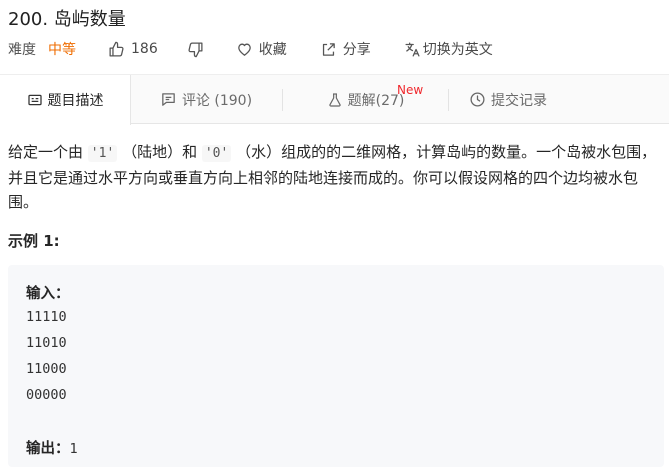 The height and width of the screenshot is (467, 669). What do you see at coordinates (46, 317) in the screenshot?
I see `grid-row: 11110` at bounding box center [46, 317].